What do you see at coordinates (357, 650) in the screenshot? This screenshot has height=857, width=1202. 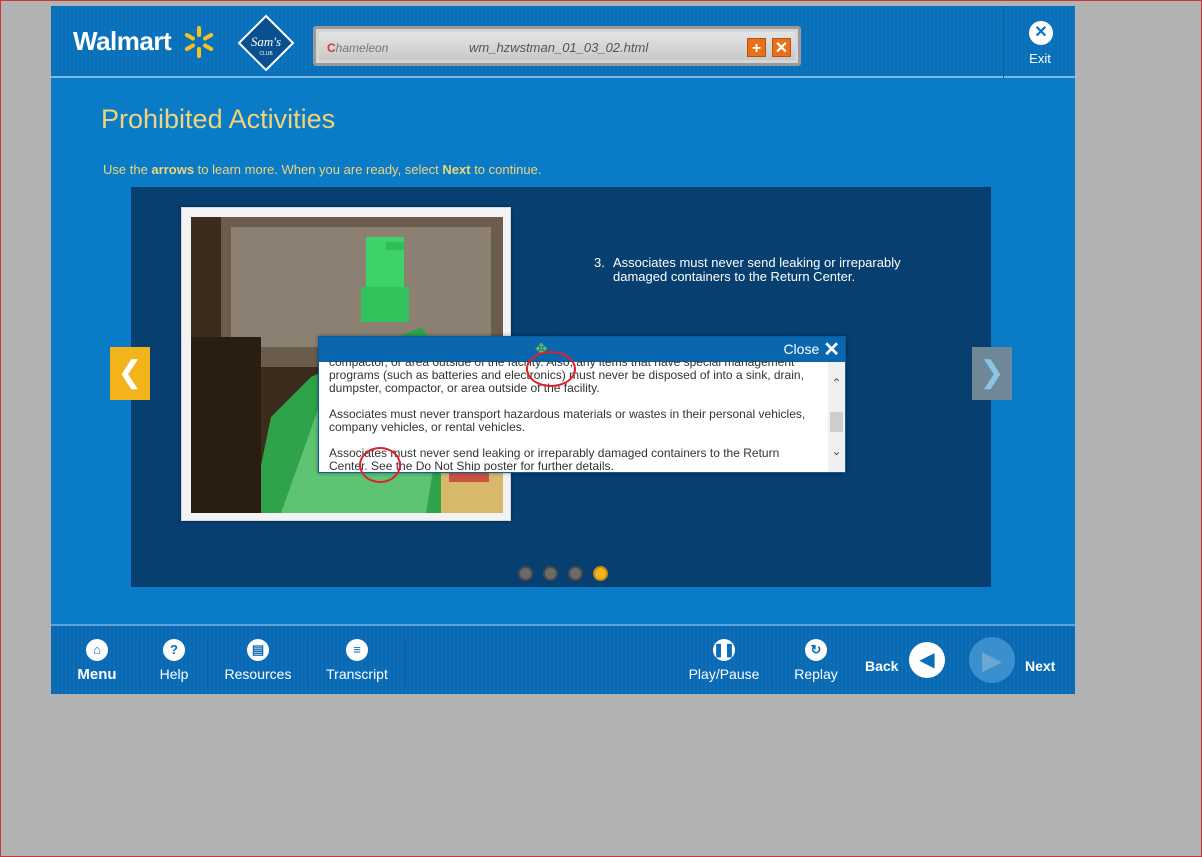 I see `transcript-icon: ≡` at bounding box center [357, 650].